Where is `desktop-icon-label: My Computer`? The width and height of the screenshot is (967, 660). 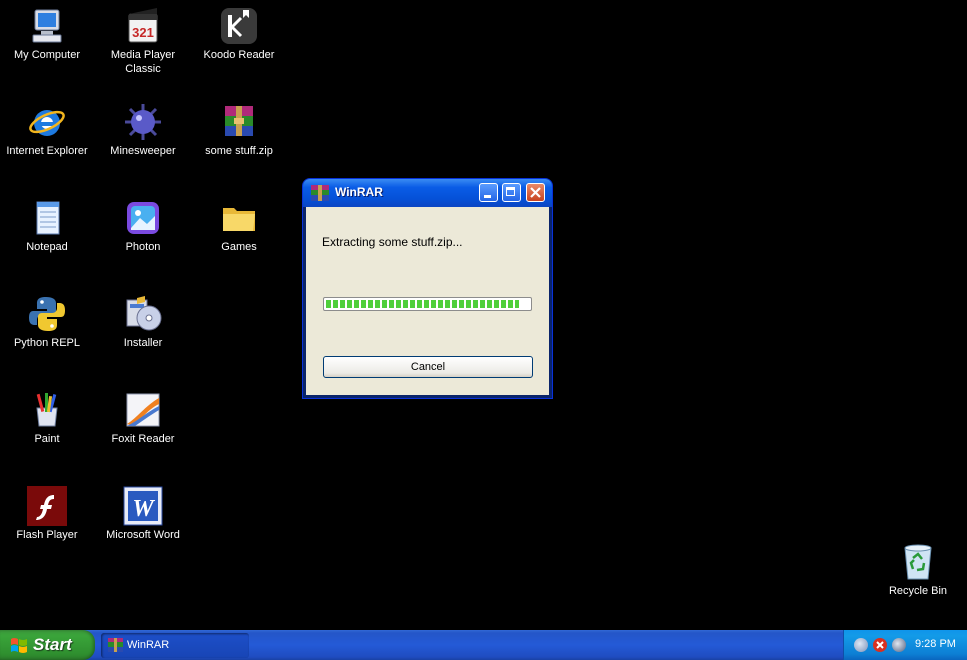
desktop-icon-label: My Computer is located at coordinates (47, 55).